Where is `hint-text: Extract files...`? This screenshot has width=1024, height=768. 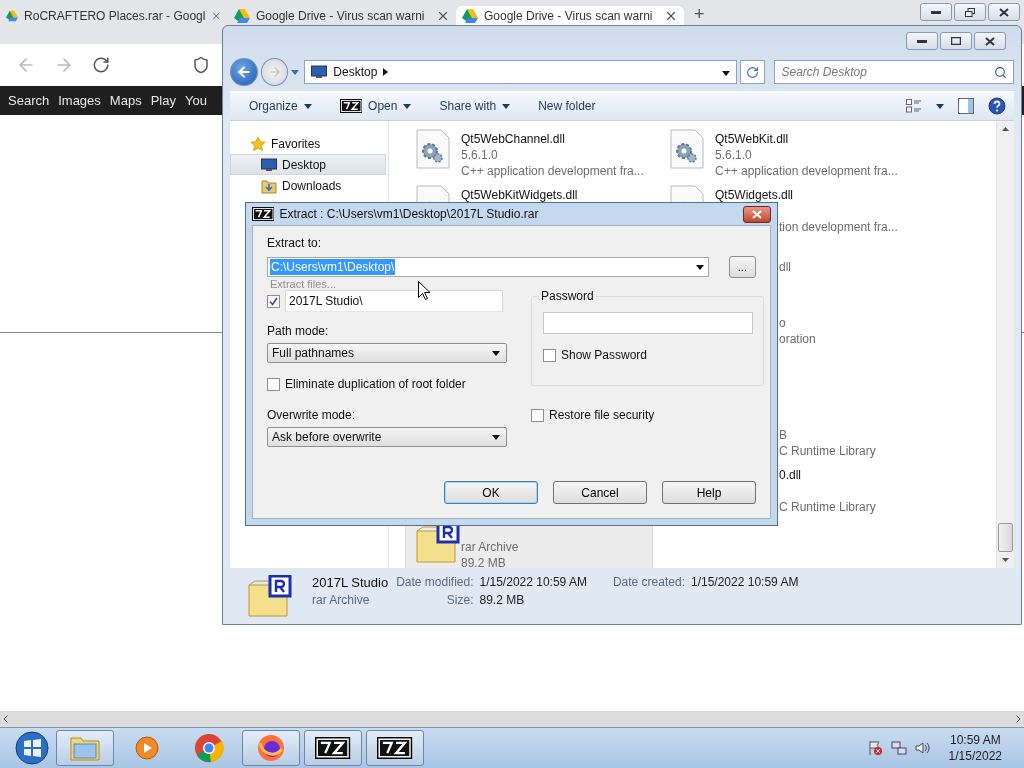 hint-text: Extract files... is located at coordinates (303, 284).